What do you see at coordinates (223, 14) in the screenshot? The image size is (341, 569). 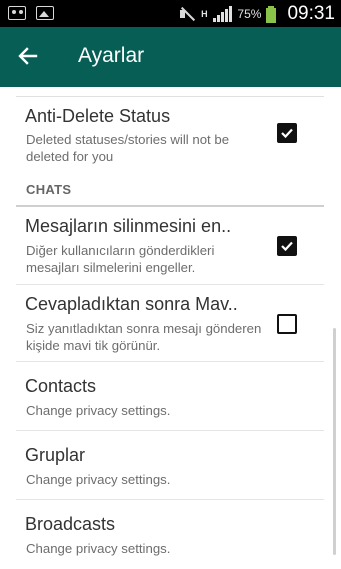 I see `signal-icon` at bounding box center [223, 14].